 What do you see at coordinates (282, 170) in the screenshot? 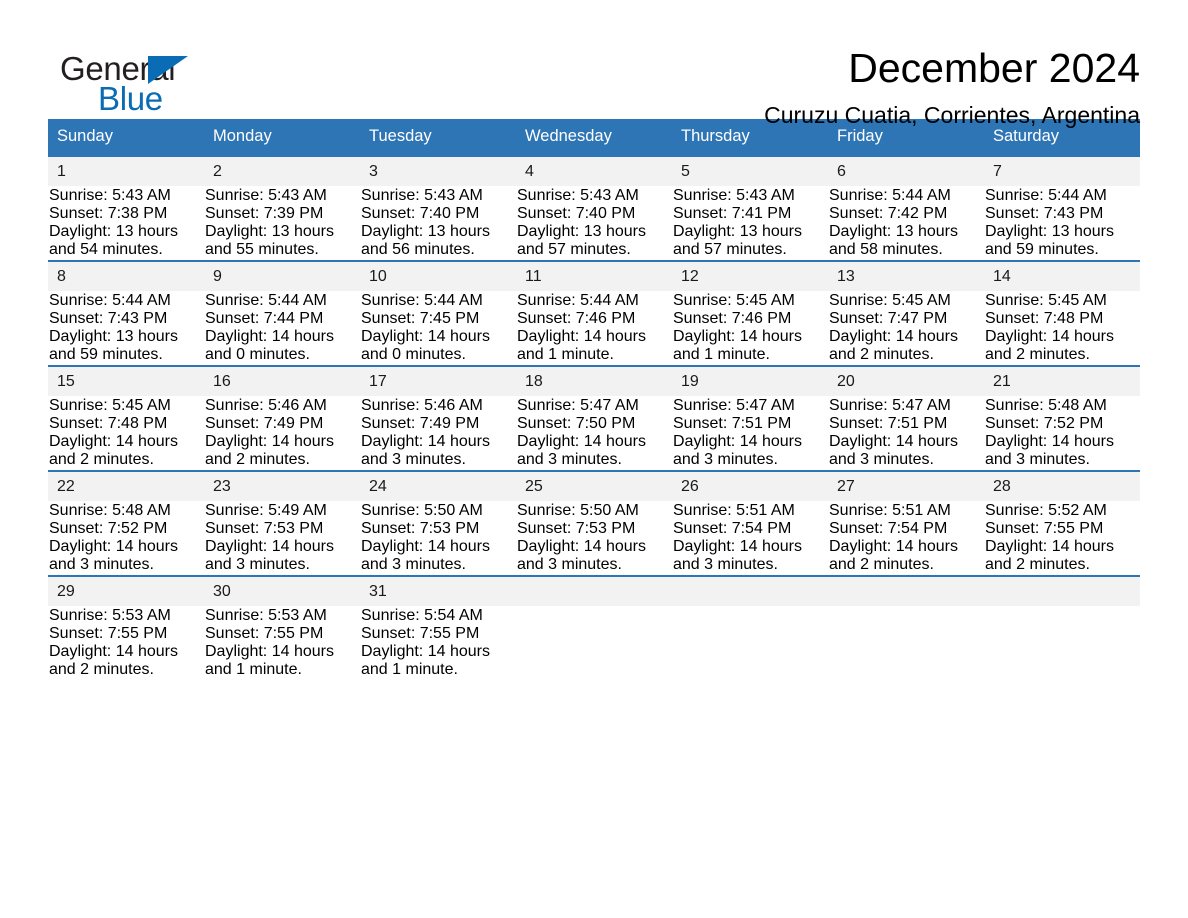
I see `day-number: 2` at bounding box center [282, 170].